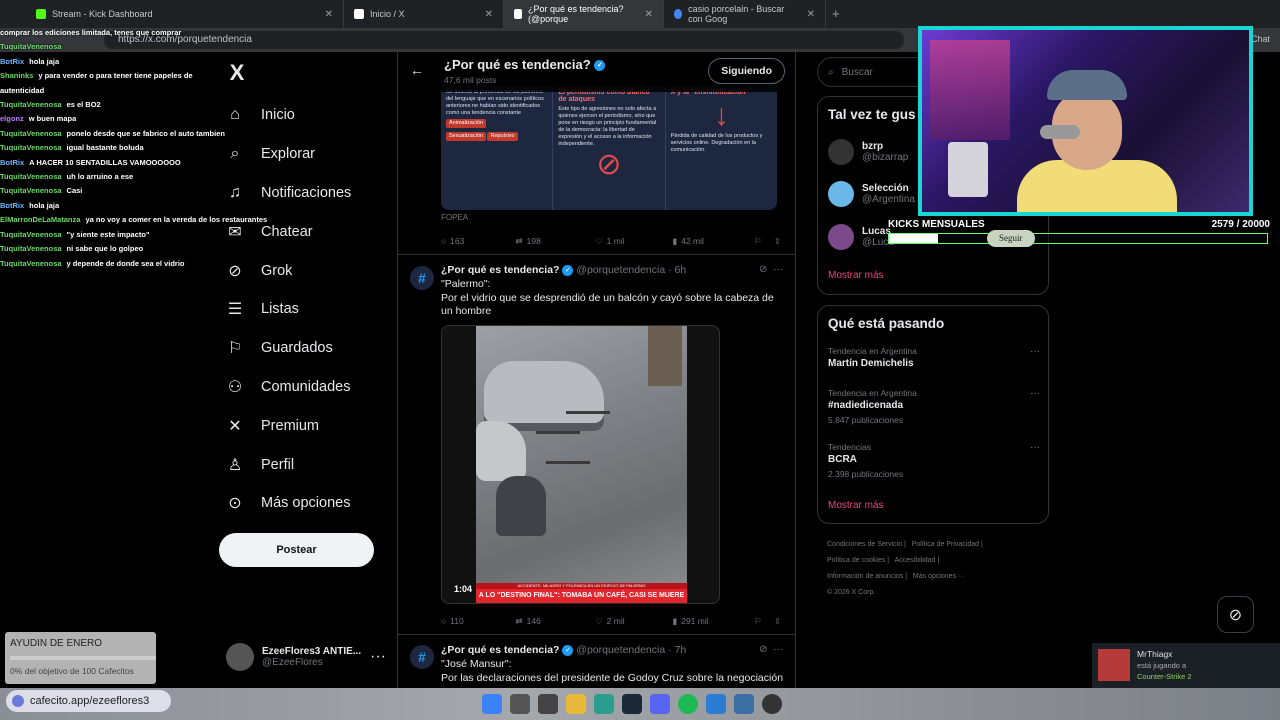  I want to click on nav-item-mas-opciones: ⊙ Más opciones, so click(288, 503).